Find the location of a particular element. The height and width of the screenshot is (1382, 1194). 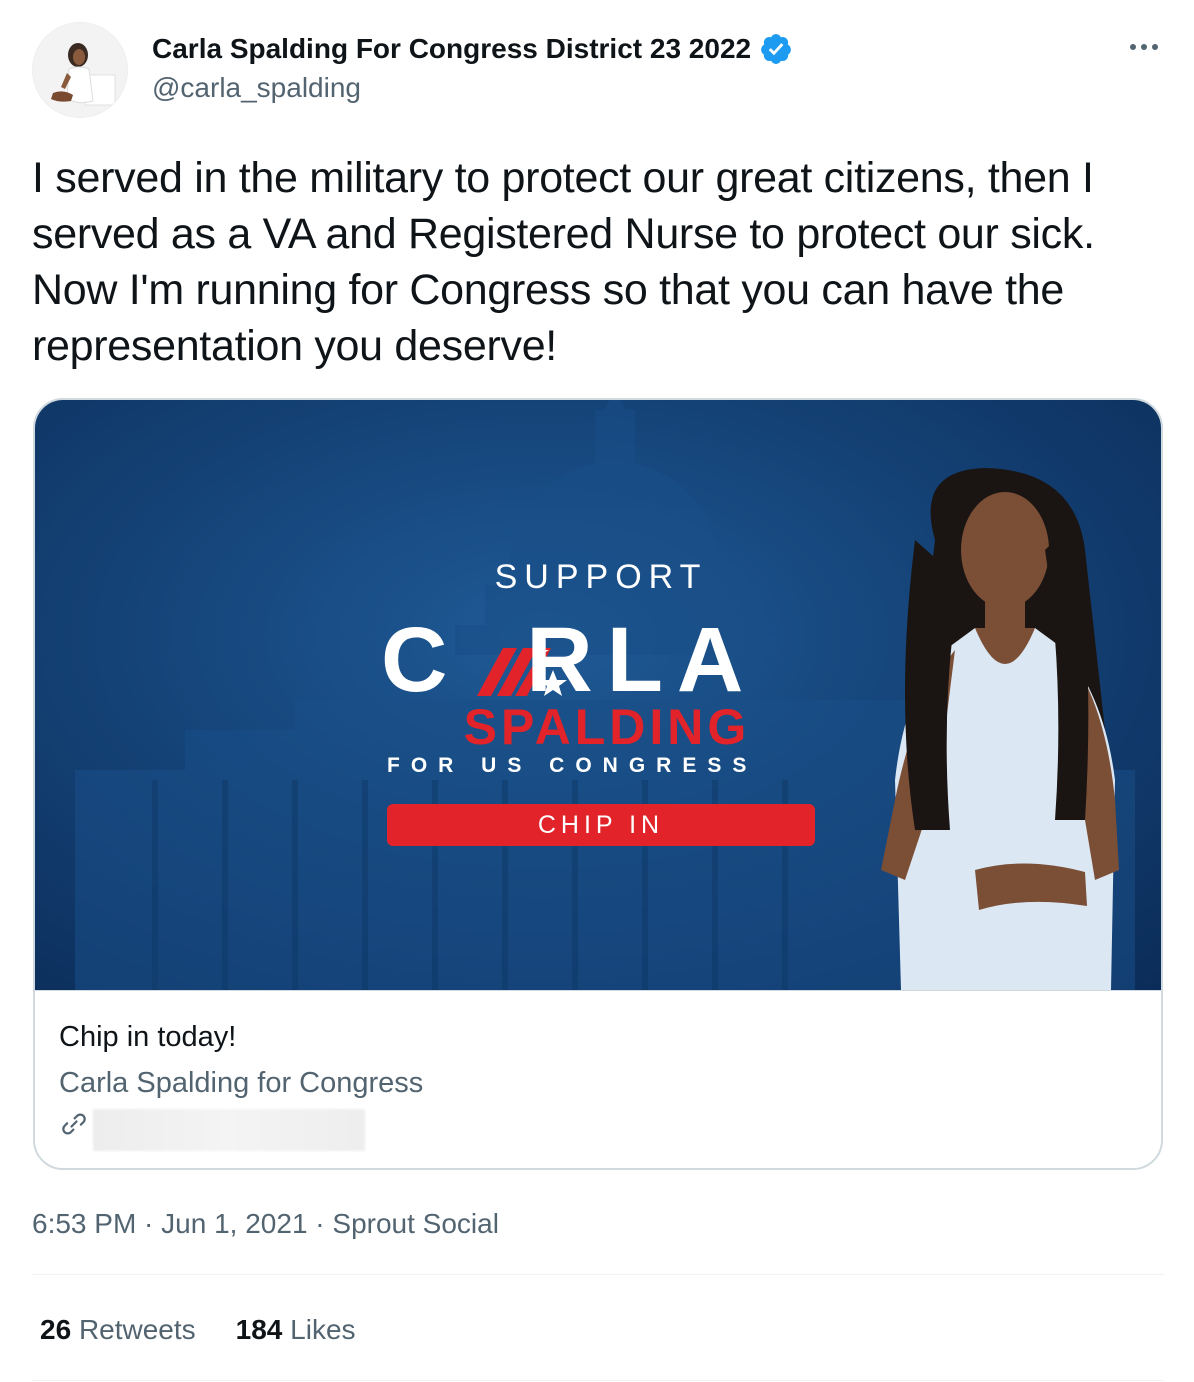

engagement-stats: 26 Retweets 184 Likes is located at coordinates (198, 1330).